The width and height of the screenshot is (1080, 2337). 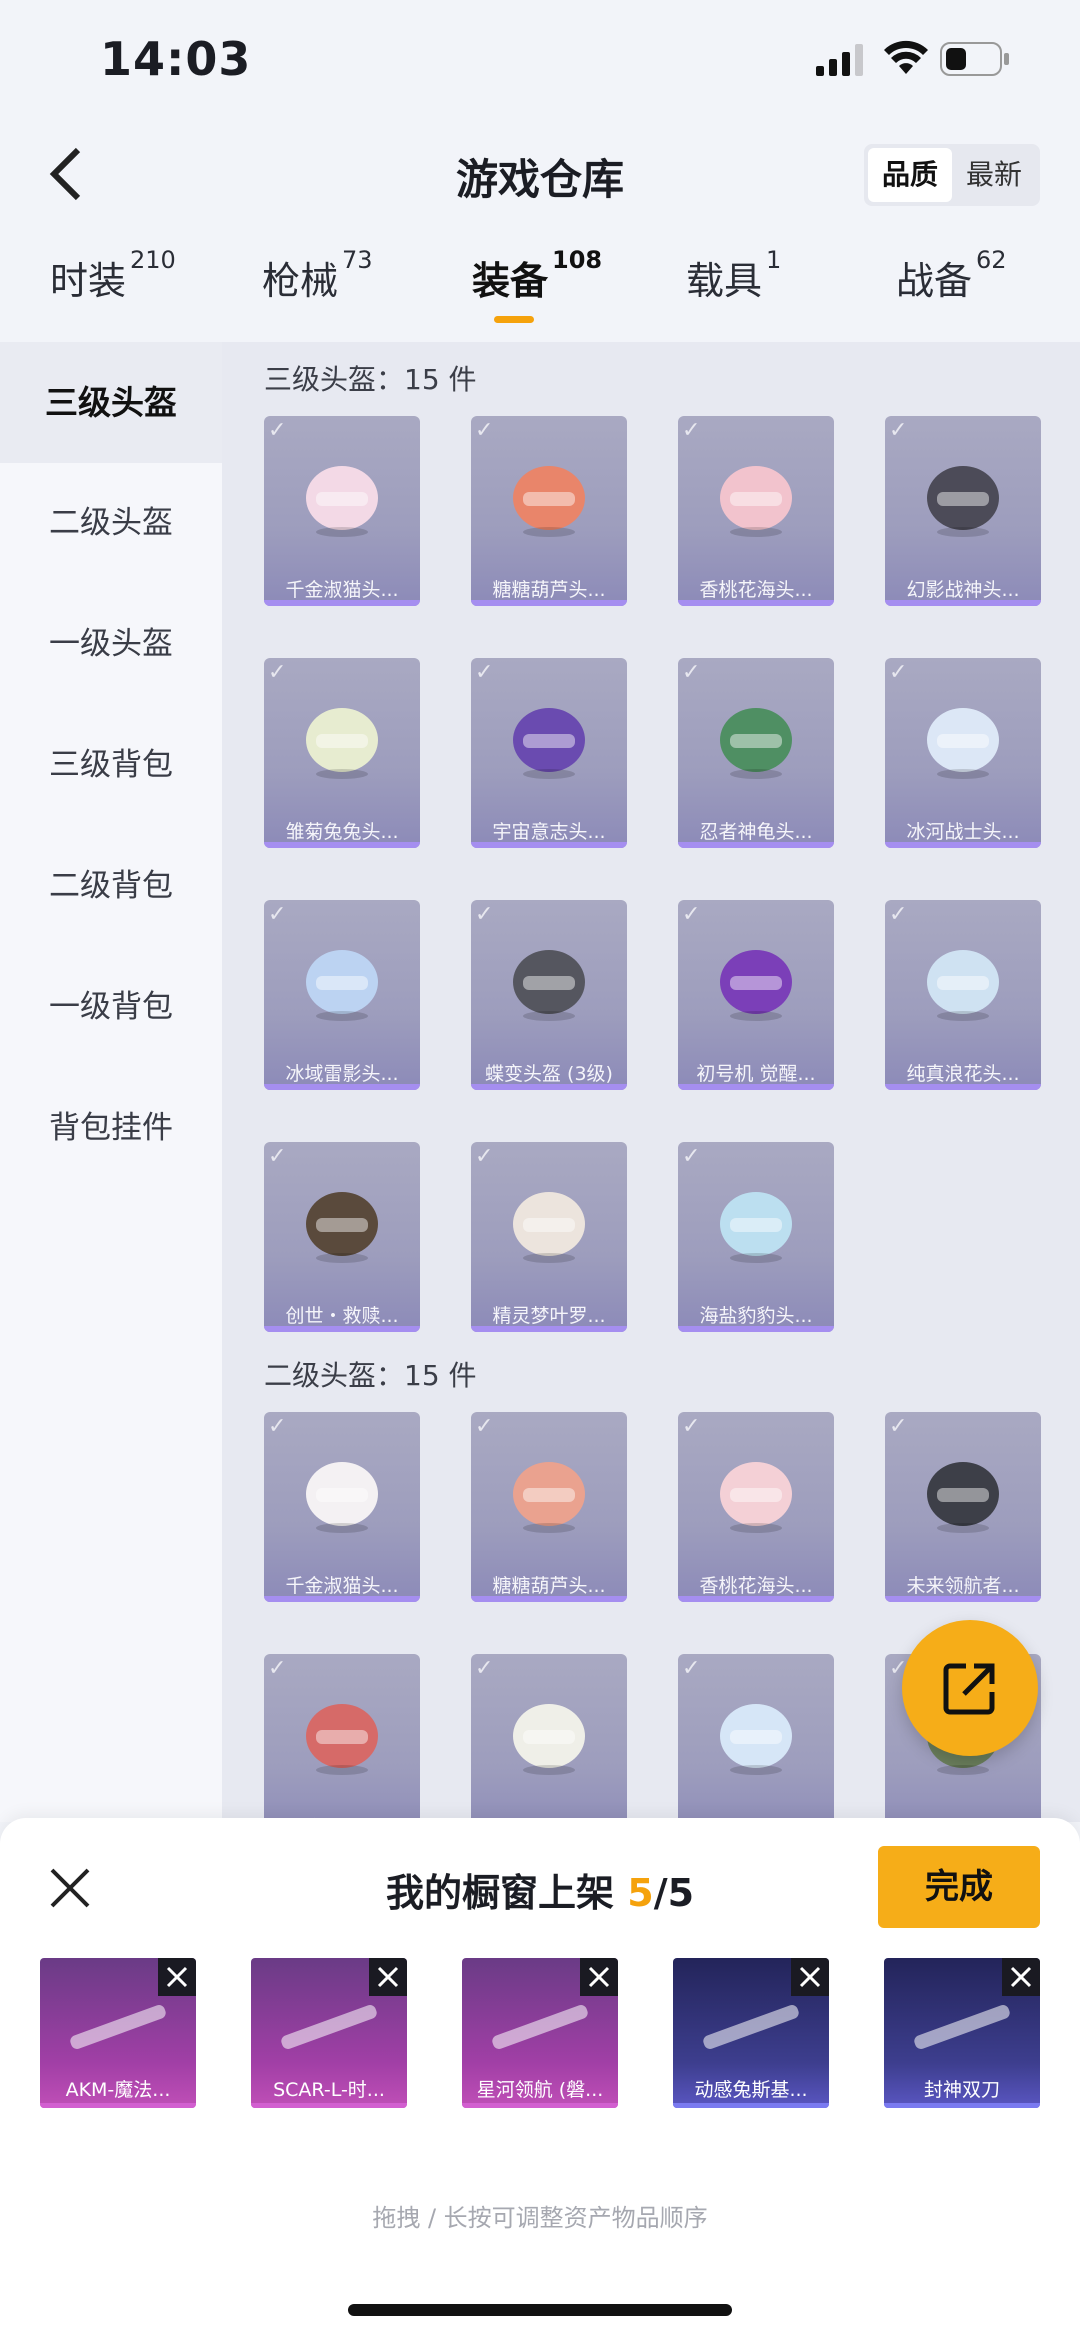 I want to click on sidebar-item-level3-helmet: 三级头盔, so click(x=111, y=402).